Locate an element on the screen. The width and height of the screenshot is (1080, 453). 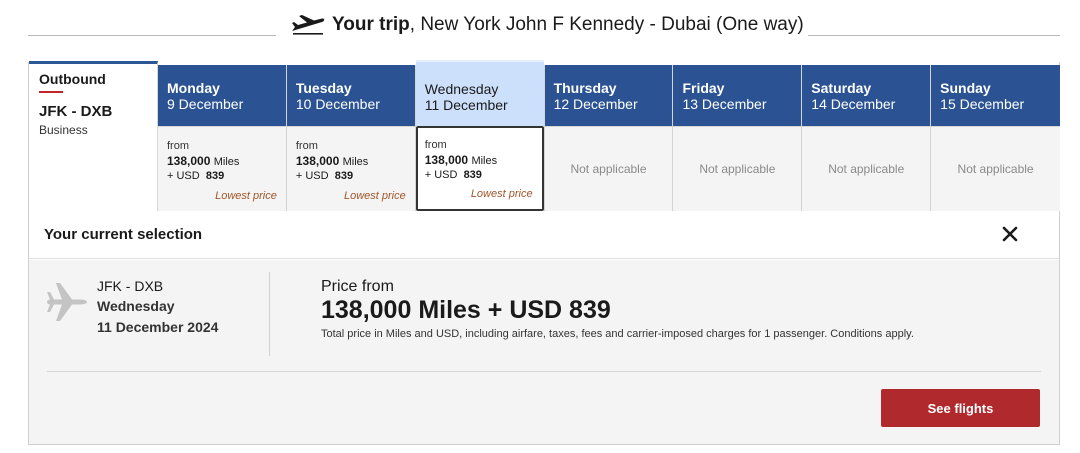
day-sunday: Sunday 15 December Not applicable is located at coordinates (996, 138).